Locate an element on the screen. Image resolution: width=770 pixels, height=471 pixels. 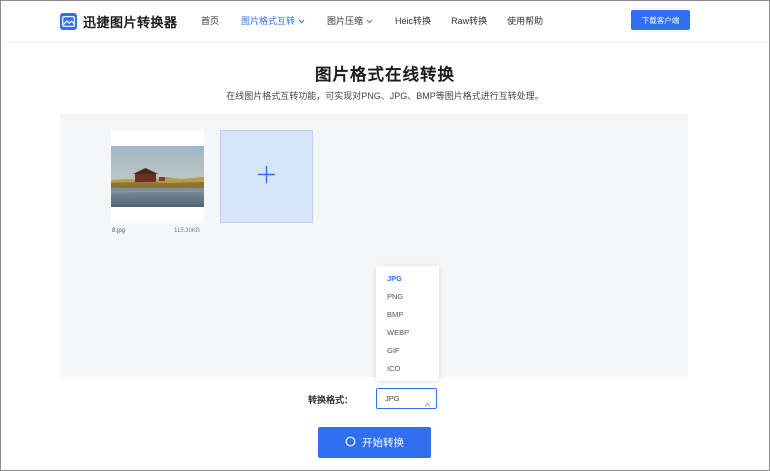
nav-label: 使用帮助 is located at coordinates (525, 21).